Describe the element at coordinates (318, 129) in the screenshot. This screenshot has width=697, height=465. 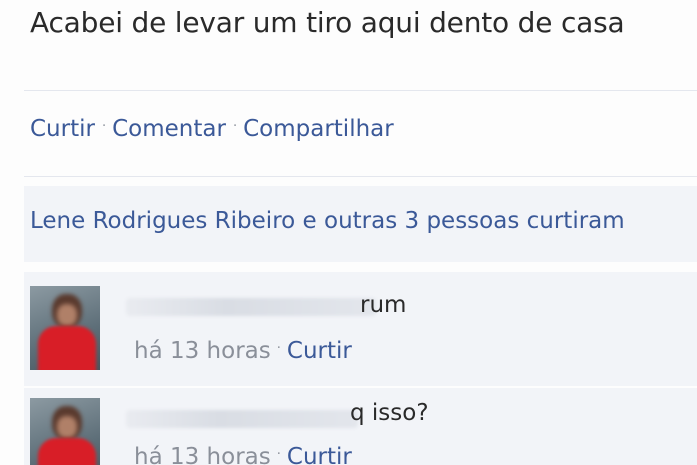
I see `share-link: Compartilhar` at that location.